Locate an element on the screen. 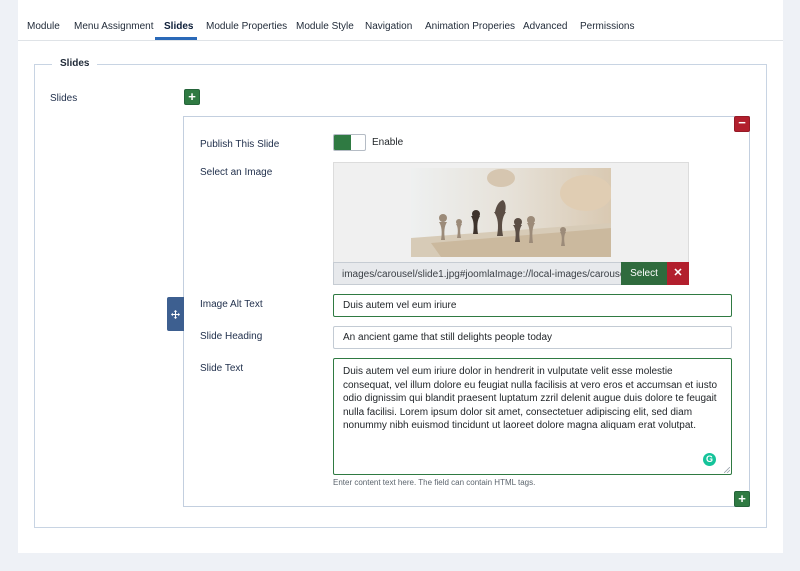  toggle-on-indicator is located at coordinates (342, 142).